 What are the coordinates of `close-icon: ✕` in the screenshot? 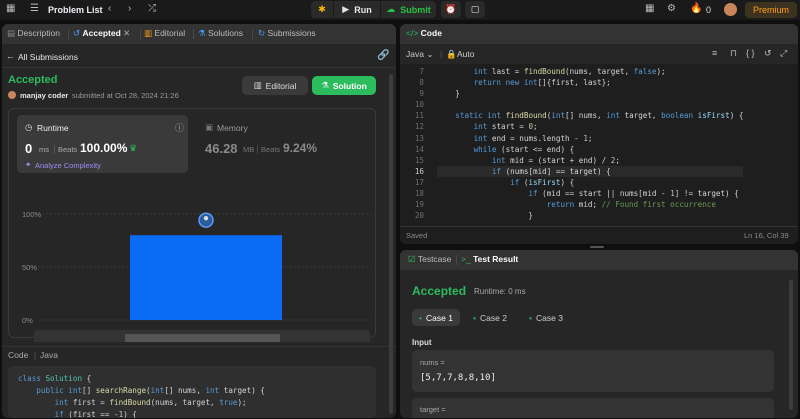 It's located at (126, 33).